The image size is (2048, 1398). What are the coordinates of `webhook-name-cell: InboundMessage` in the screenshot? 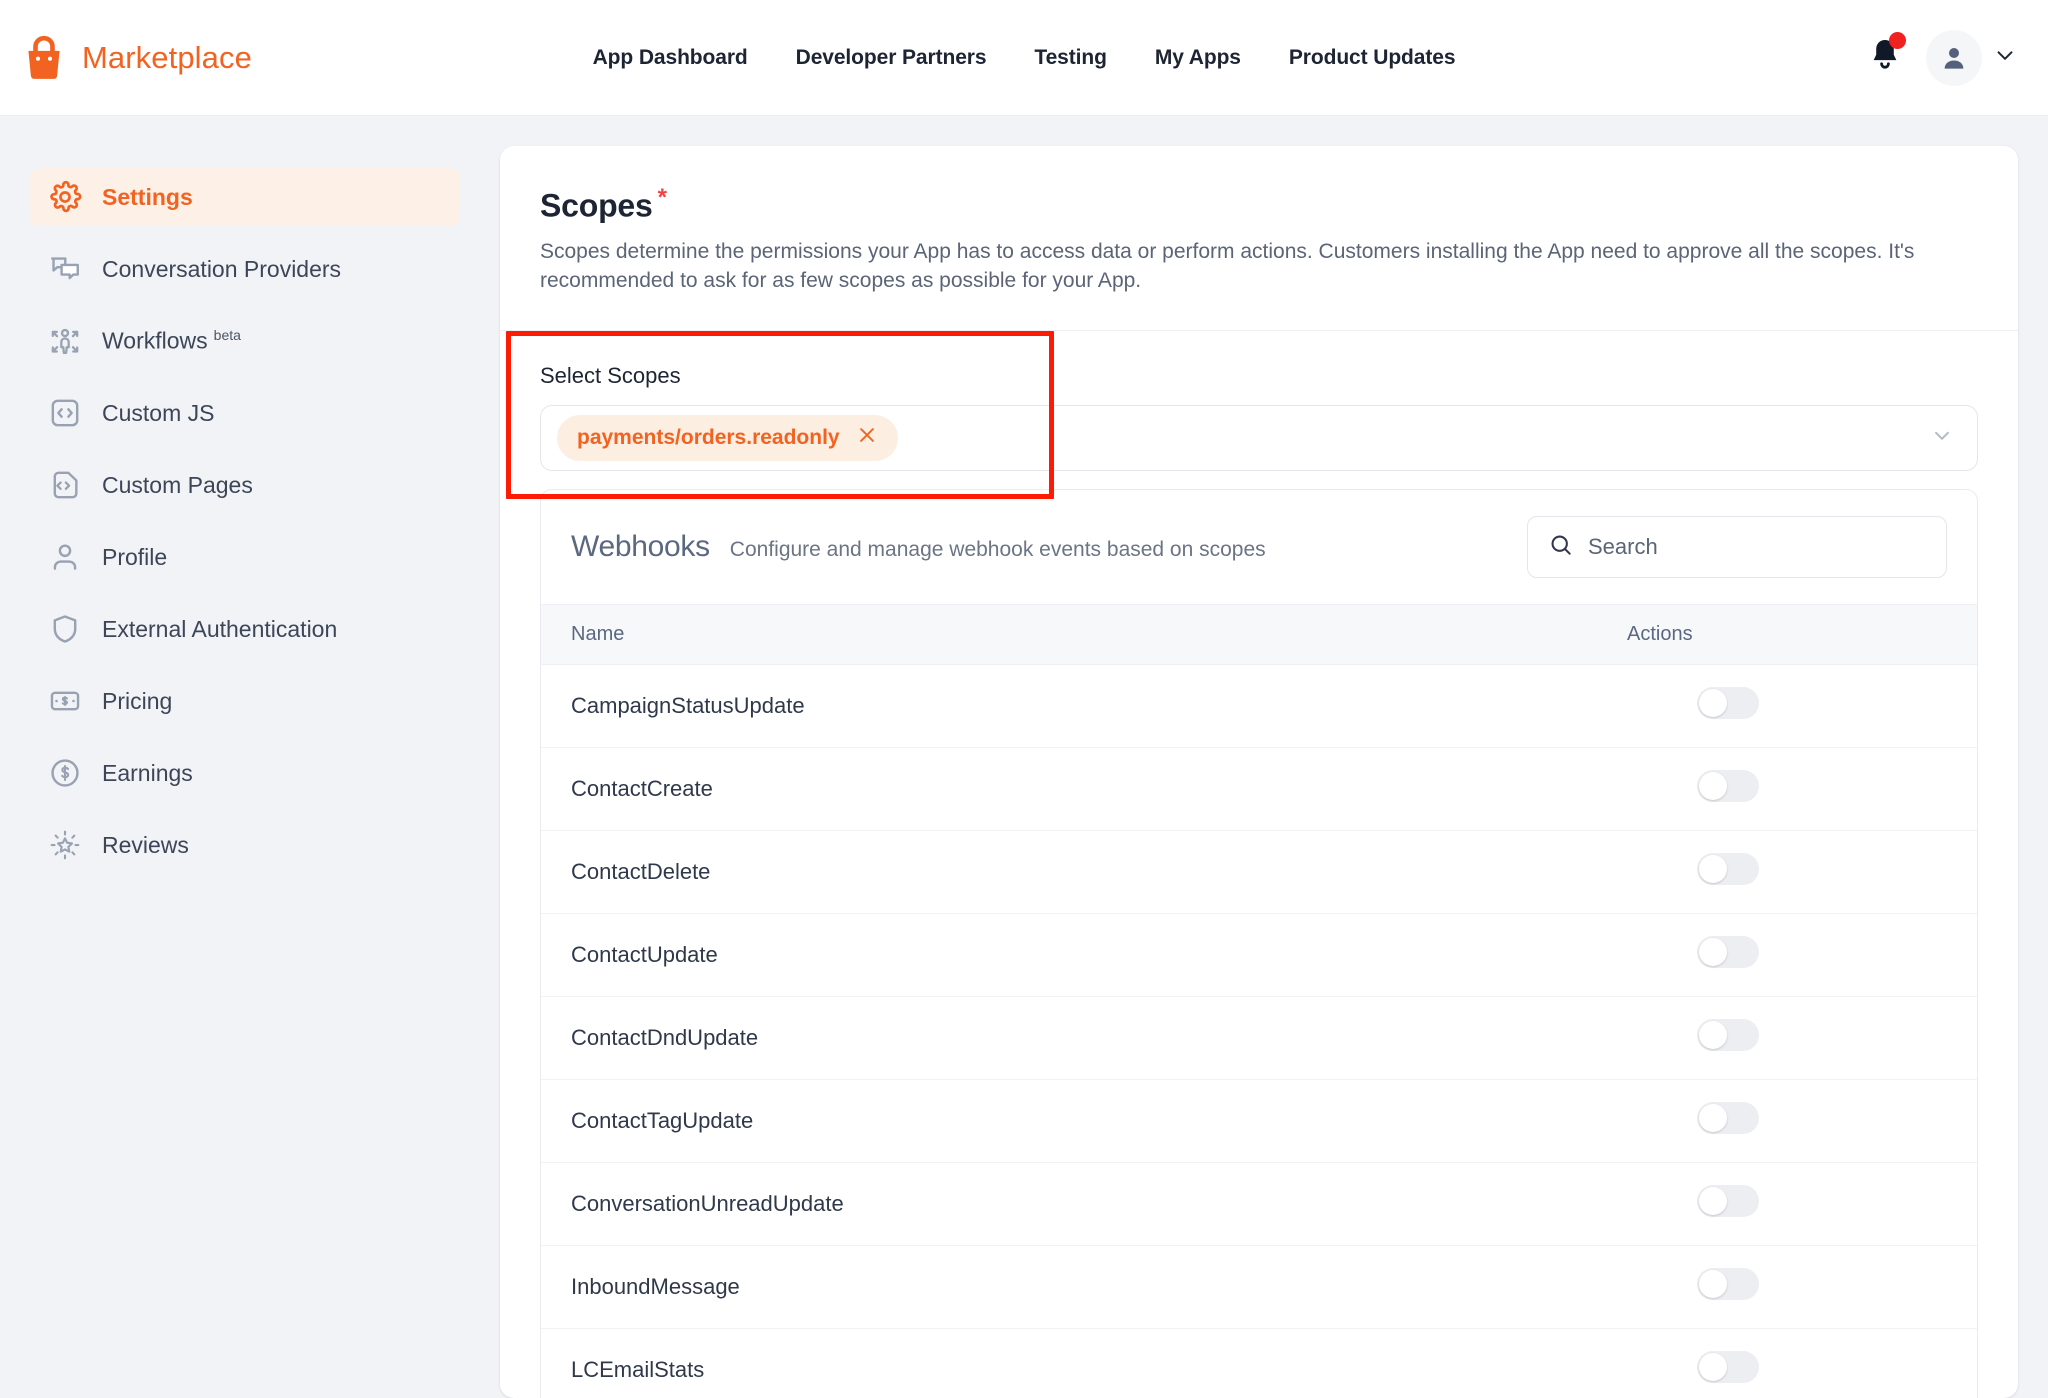 It's located at (1069, 1287).